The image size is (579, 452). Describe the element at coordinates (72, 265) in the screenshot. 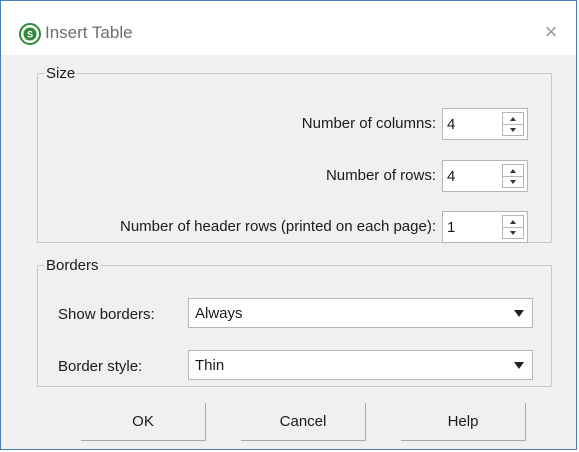

I see `borders-legend: Borders` at that location.